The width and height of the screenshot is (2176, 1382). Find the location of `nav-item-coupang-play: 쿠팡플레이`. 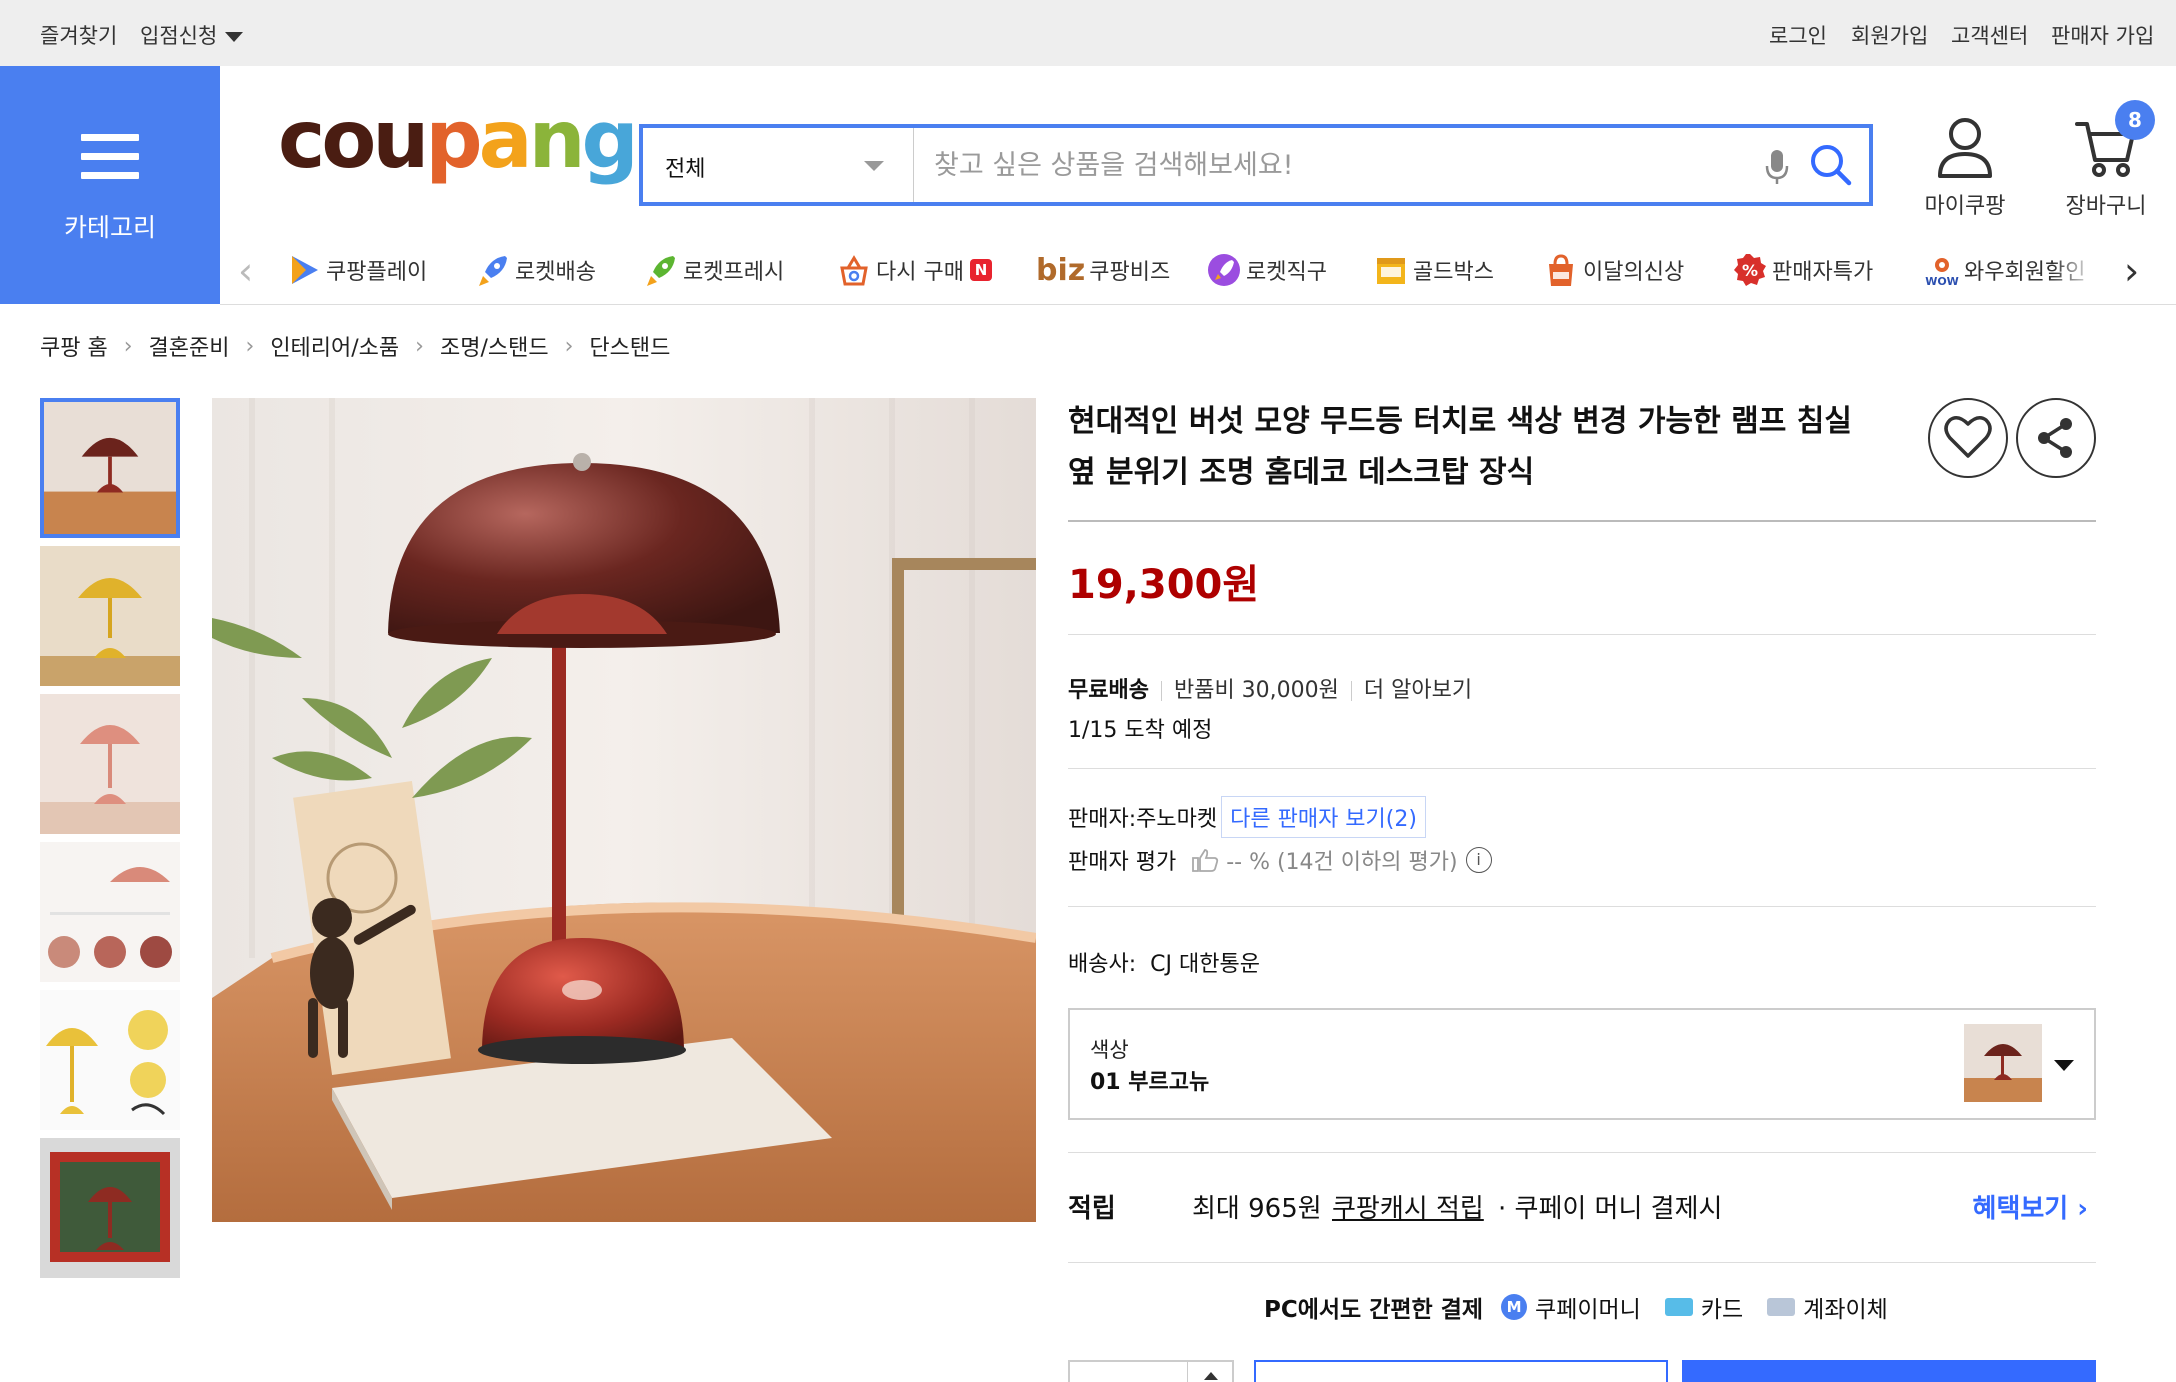

nav-item-coupang-play: 쿠팡플레이 is located at coordinates (356, 270).